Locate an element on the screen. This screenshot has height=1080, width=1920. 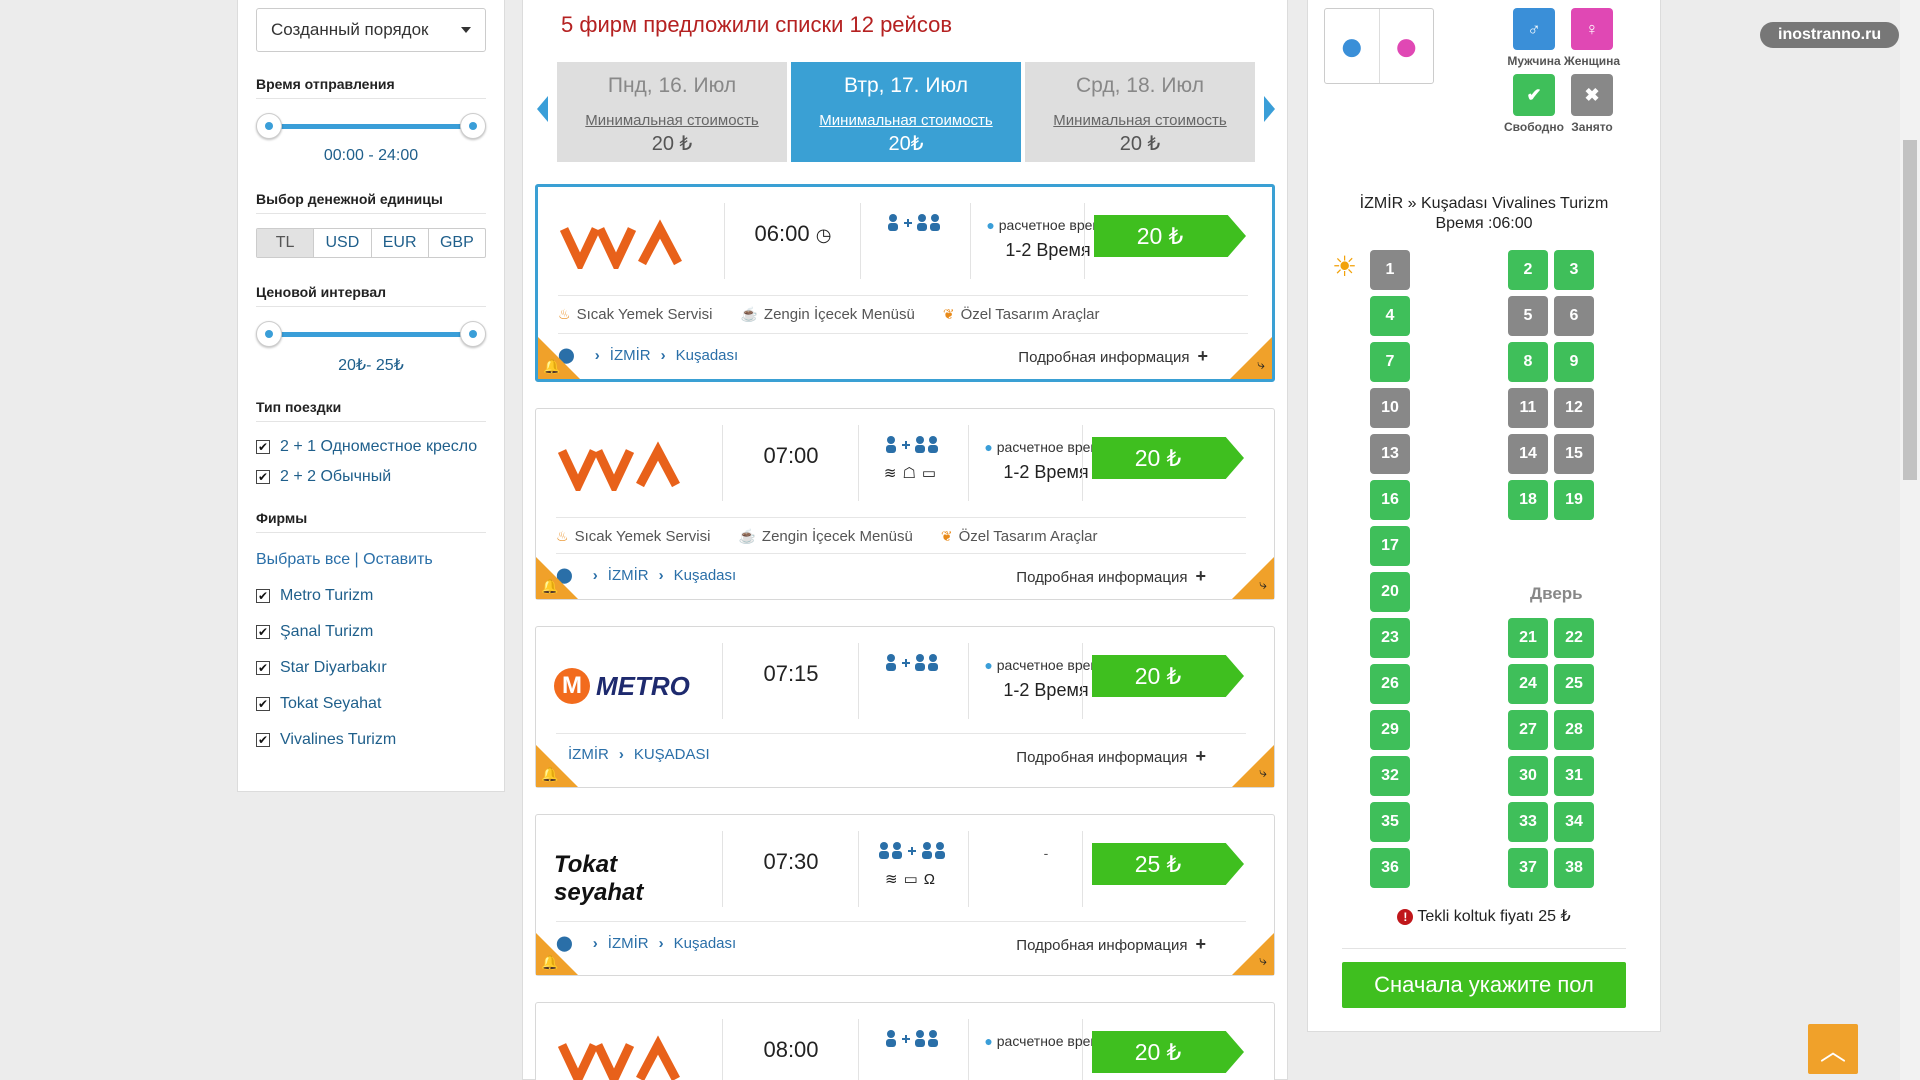
seat-19: 19 is located at coordinates (1574, 500).